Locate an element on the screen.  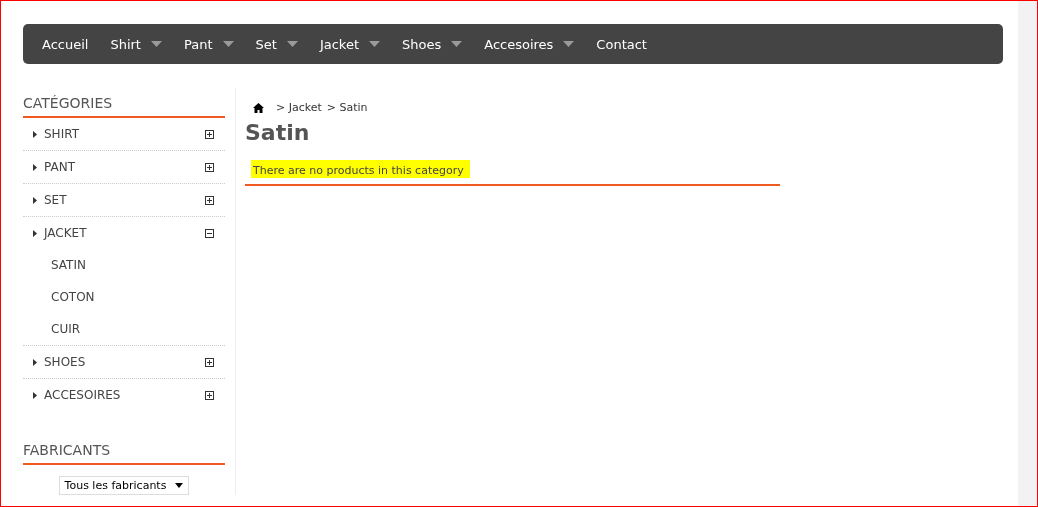
empty-message: There are no products in this category is located at coordinates (360, 169).